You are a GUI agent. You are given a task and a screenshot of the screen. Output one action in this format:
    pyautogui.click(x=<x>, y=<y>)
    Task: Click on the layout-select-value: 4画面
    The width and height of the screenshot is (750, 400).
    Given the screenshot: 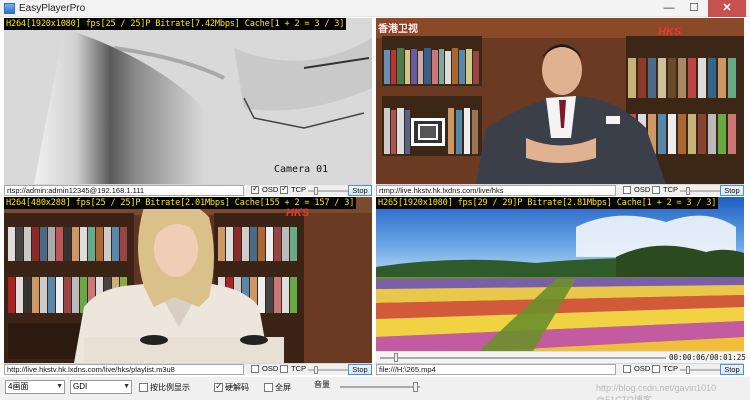 What is the action you would take?
    pyautogui.click(x=18, y=386)
    